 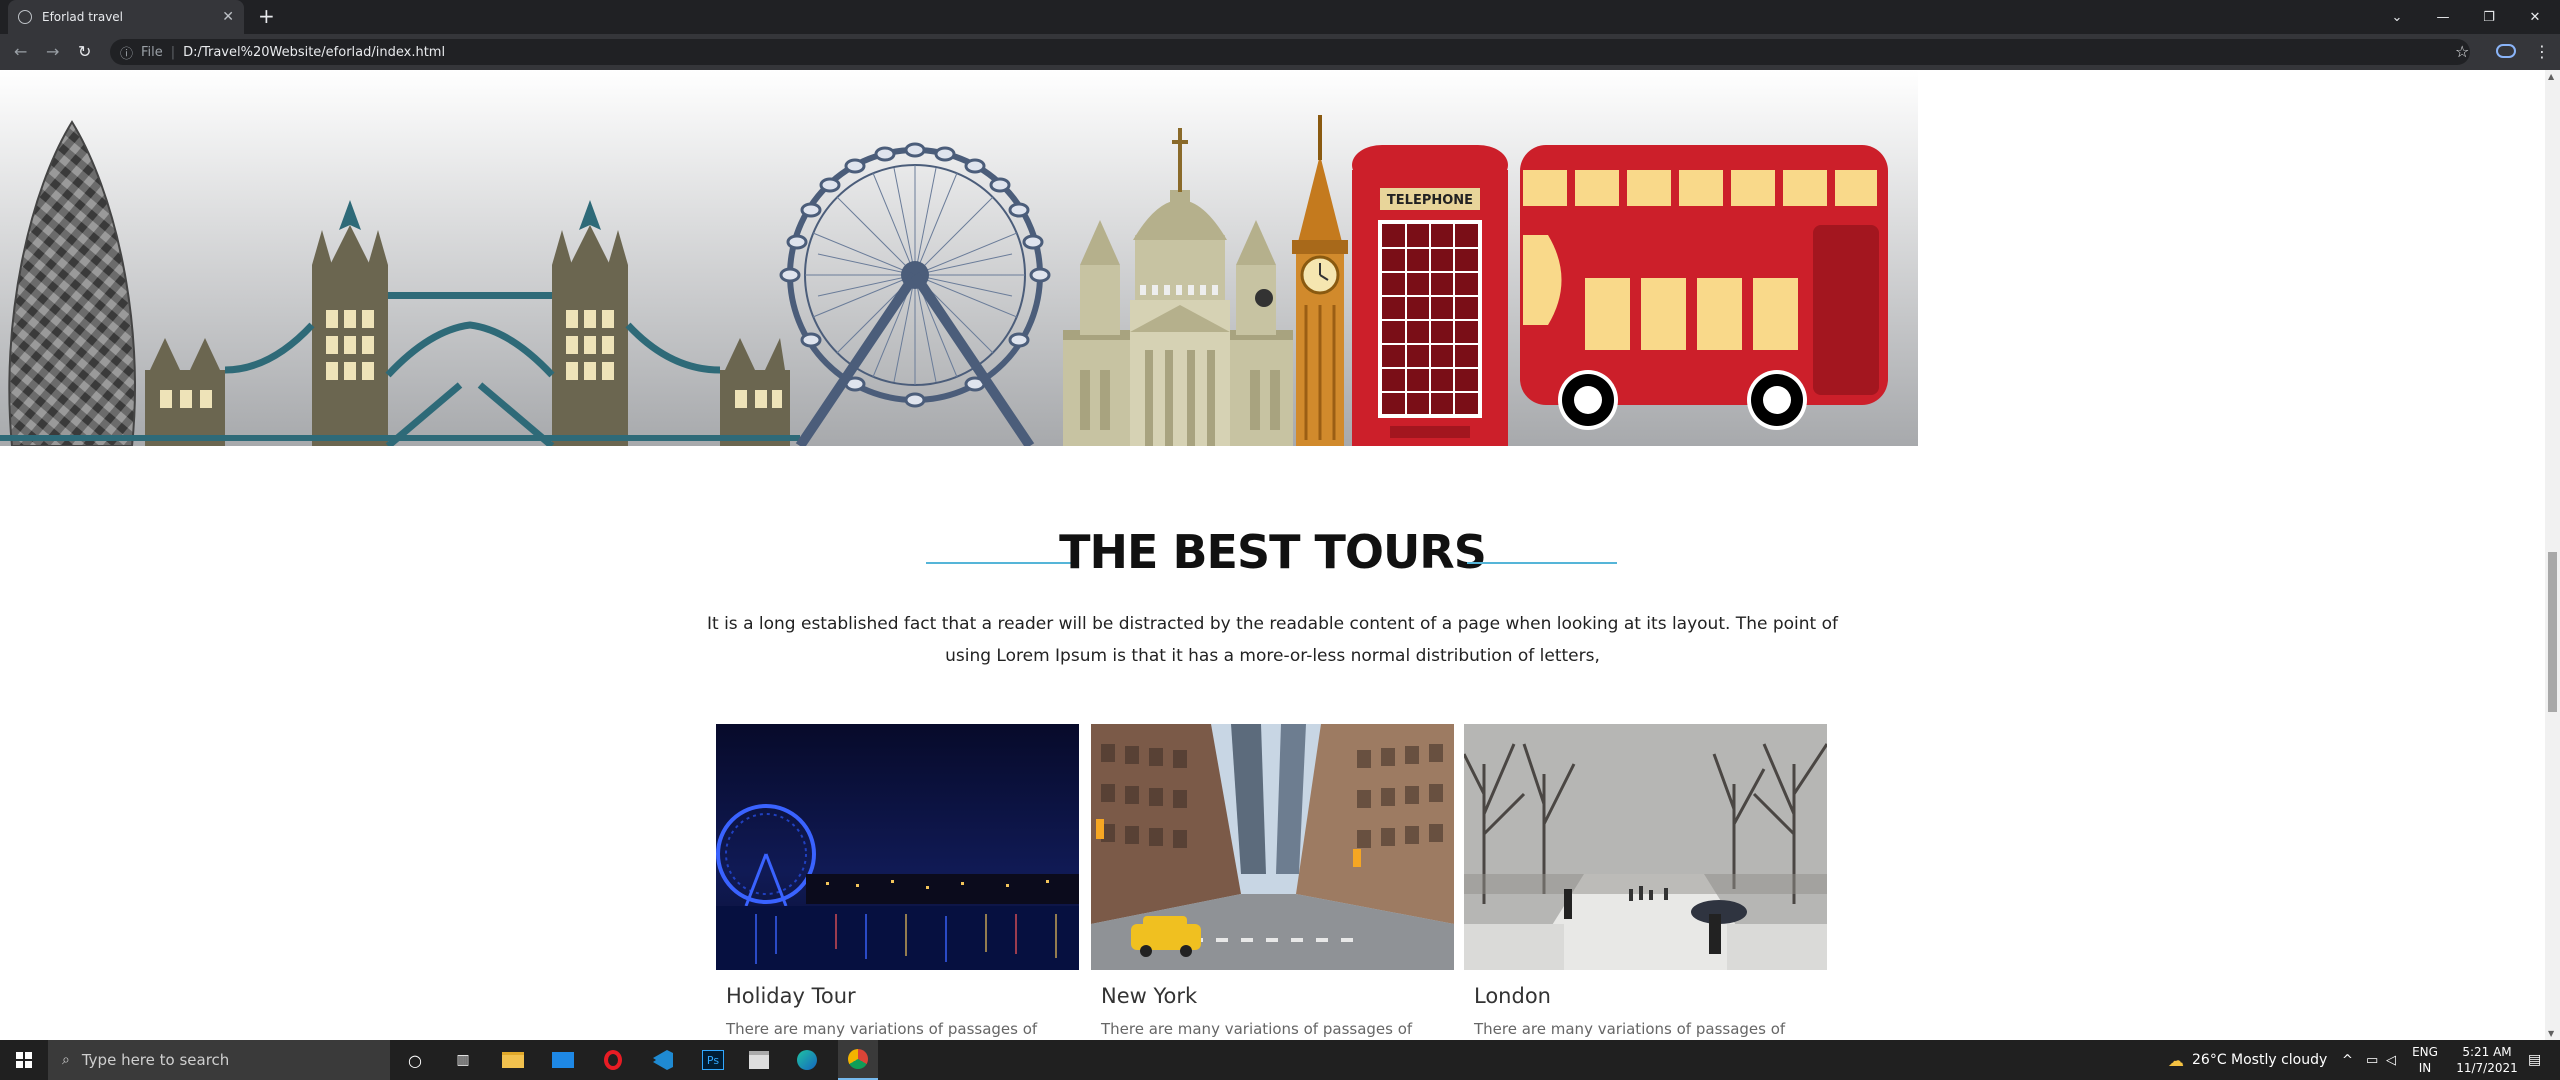 I want to click on back-arrow-icon: ←, so click(x=20, y=51).